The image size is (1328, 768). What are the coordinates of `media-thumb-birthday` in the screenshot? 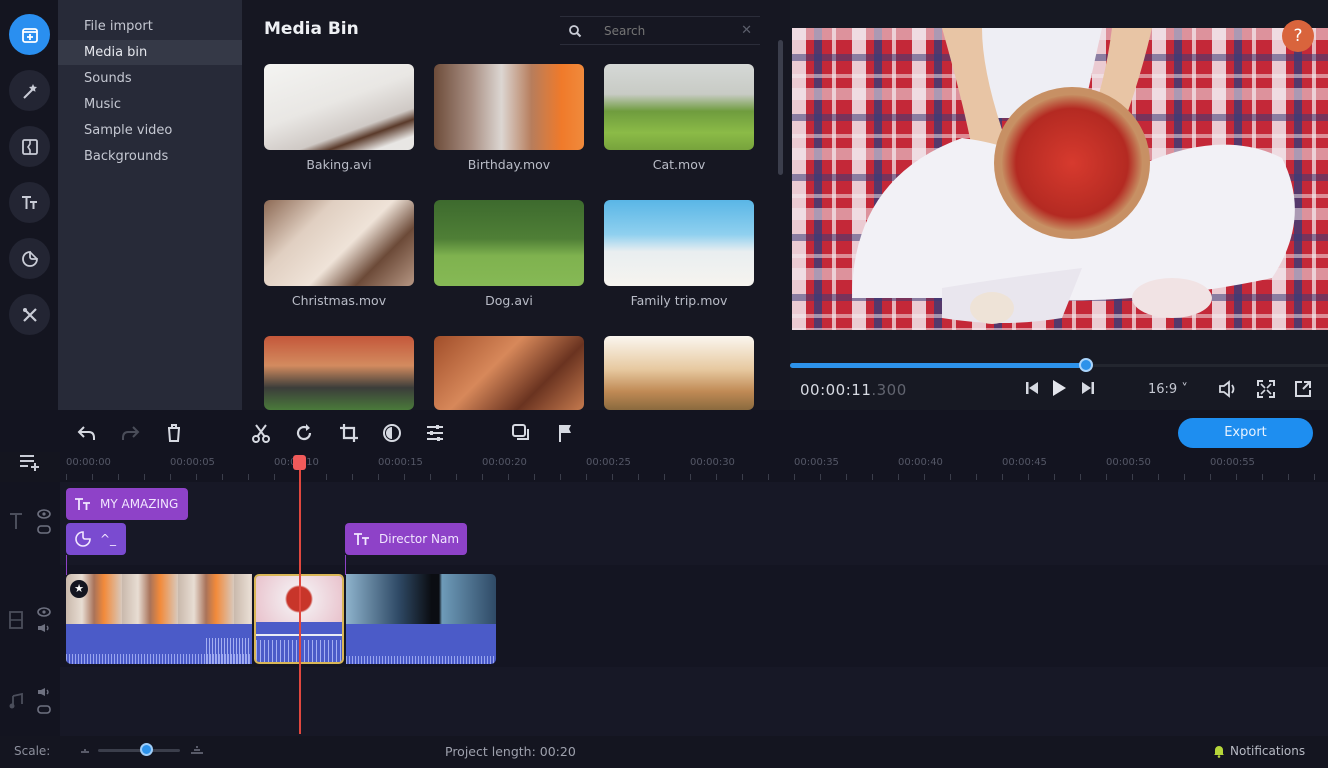 It's located at (509, 107).